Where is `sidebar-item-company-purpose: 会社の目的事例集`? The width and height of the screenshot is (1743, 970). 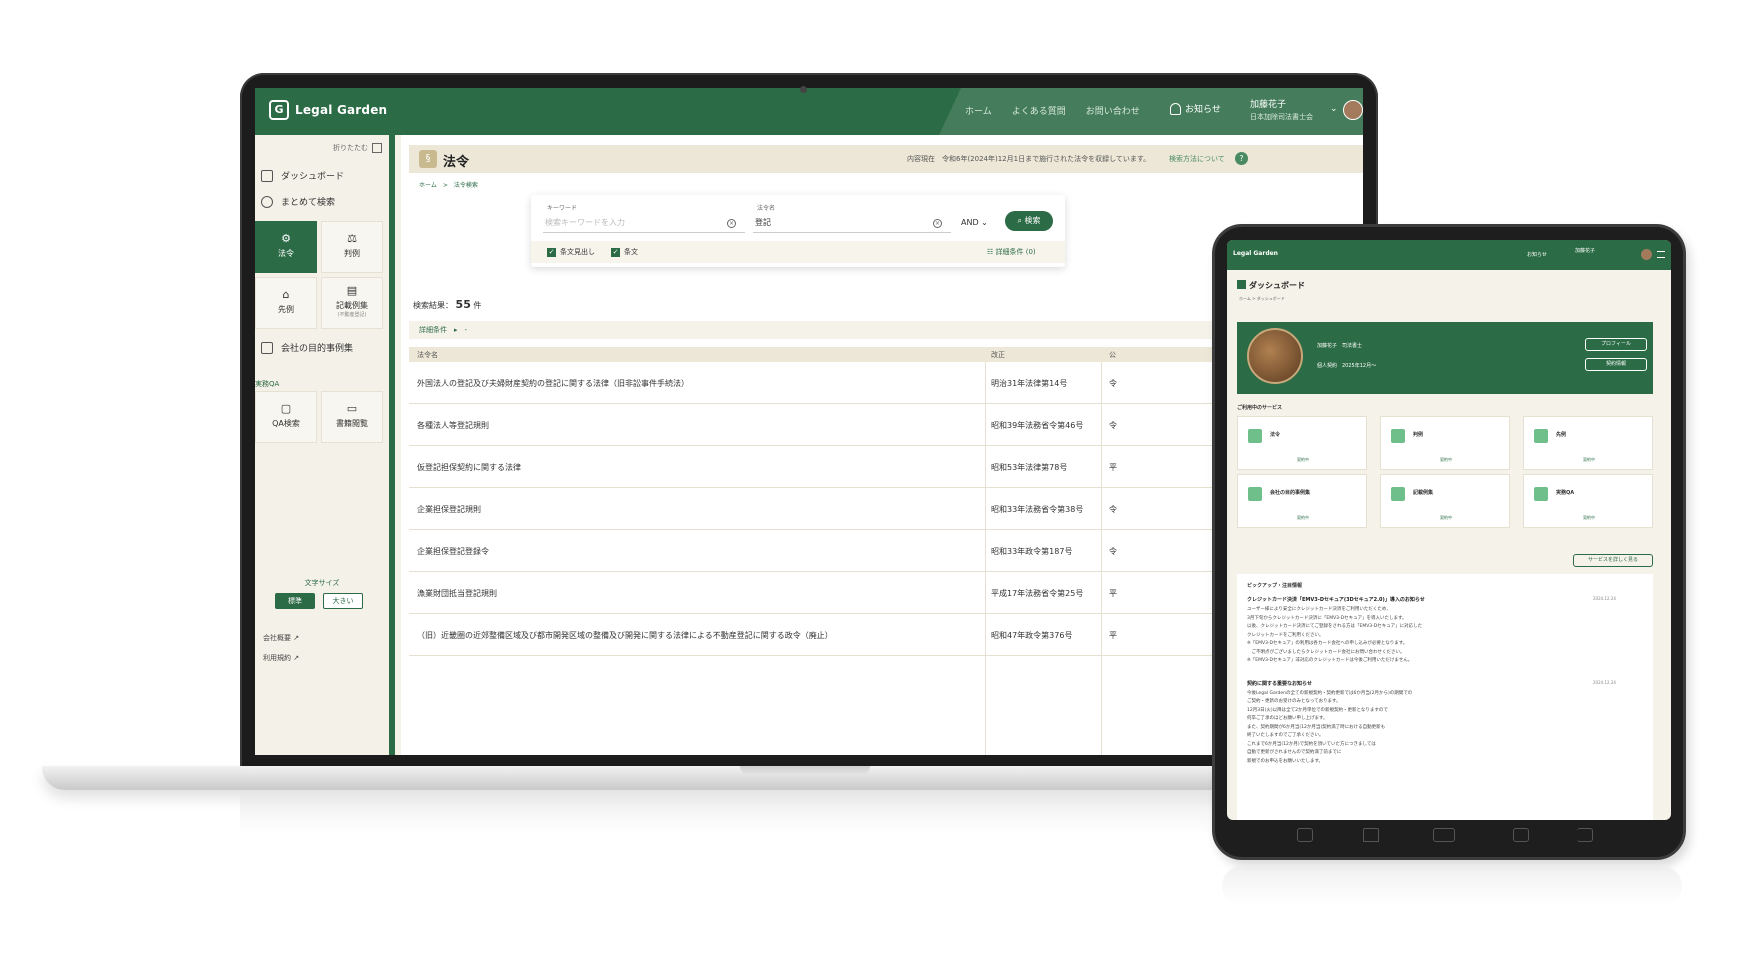 sidebar-item-company-purpose: 会社の目的事例集 is located at coordinates (307, 347).